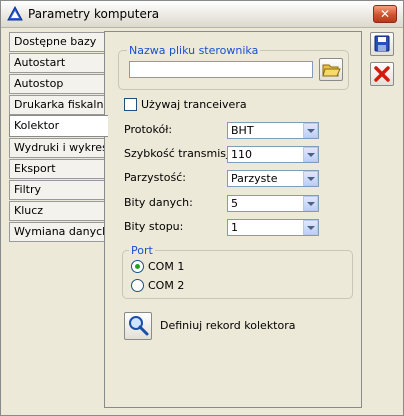 The height and width of the screenshot is (416, 404). I want to click on define-collector-record-button, so click(138, 326).